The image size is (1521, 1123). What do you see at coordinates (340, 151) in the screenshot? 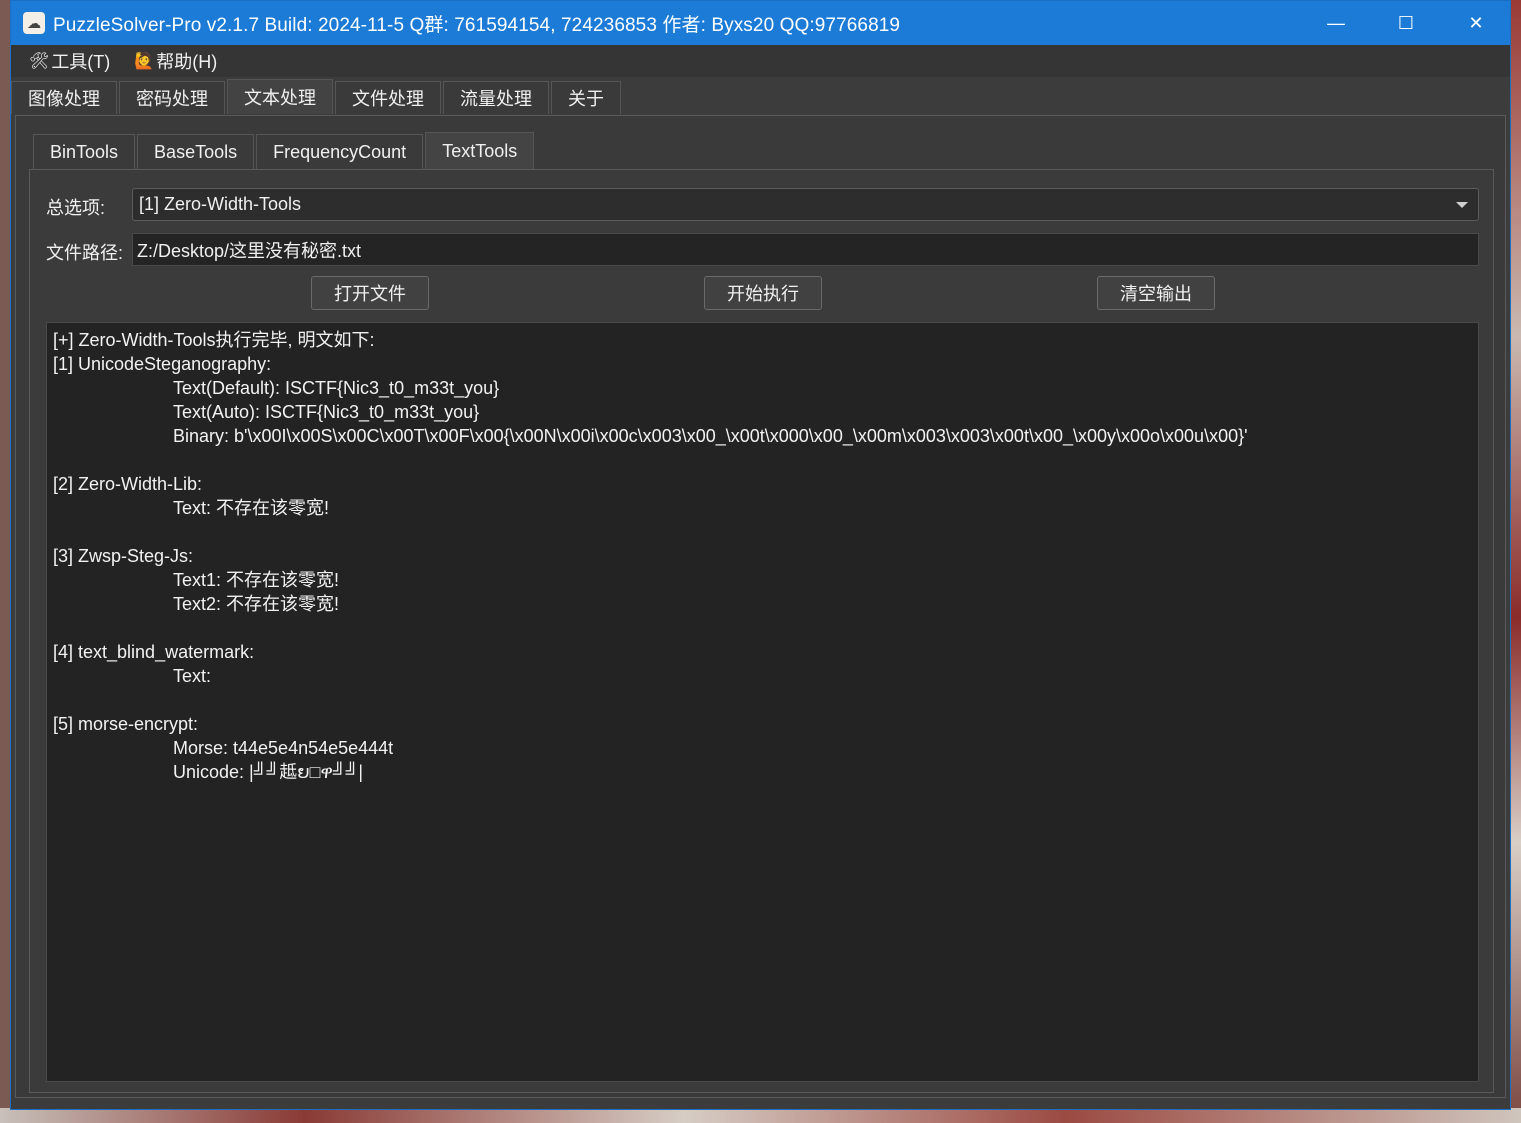
I see `subtab-frequencycount: FrequencyCount` at bounding box center [340, 151].